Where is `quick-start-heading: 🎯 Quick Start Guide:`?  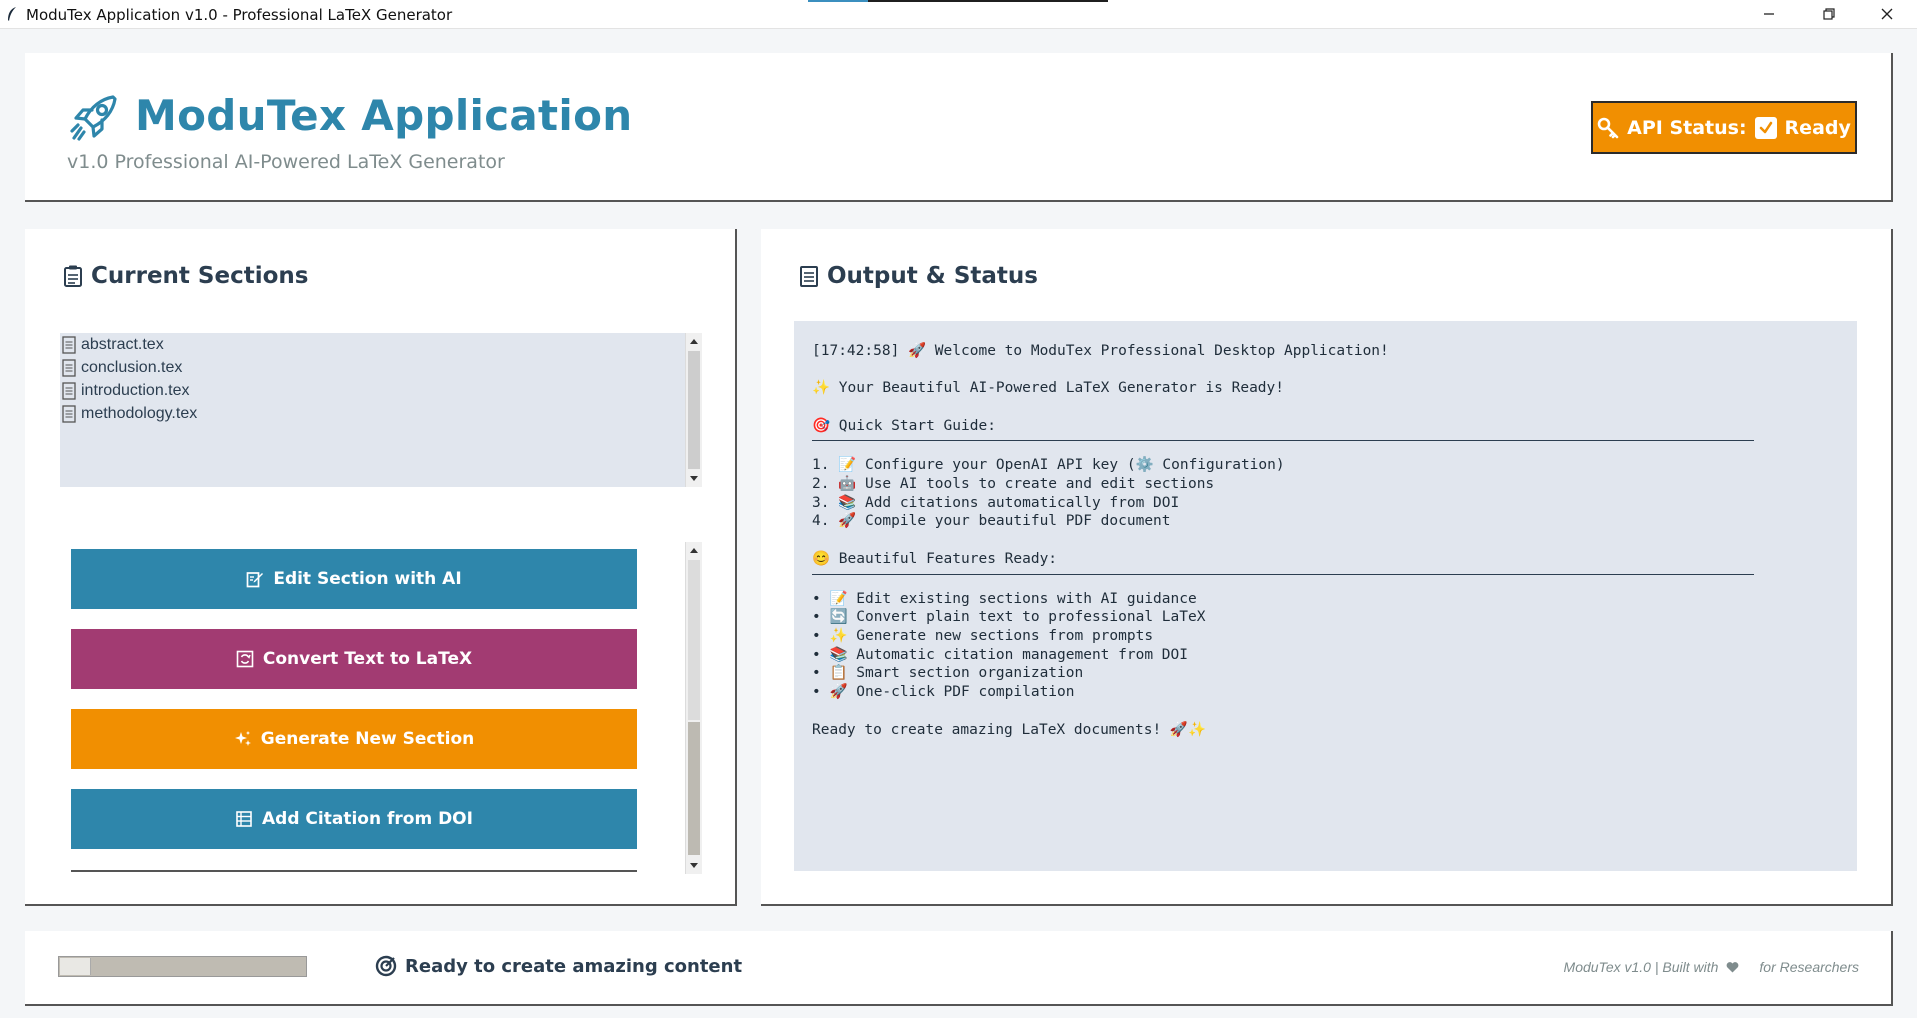 quick-start-heading: 🎯 Quick Start Guide: is located at coordinates (904, 425).